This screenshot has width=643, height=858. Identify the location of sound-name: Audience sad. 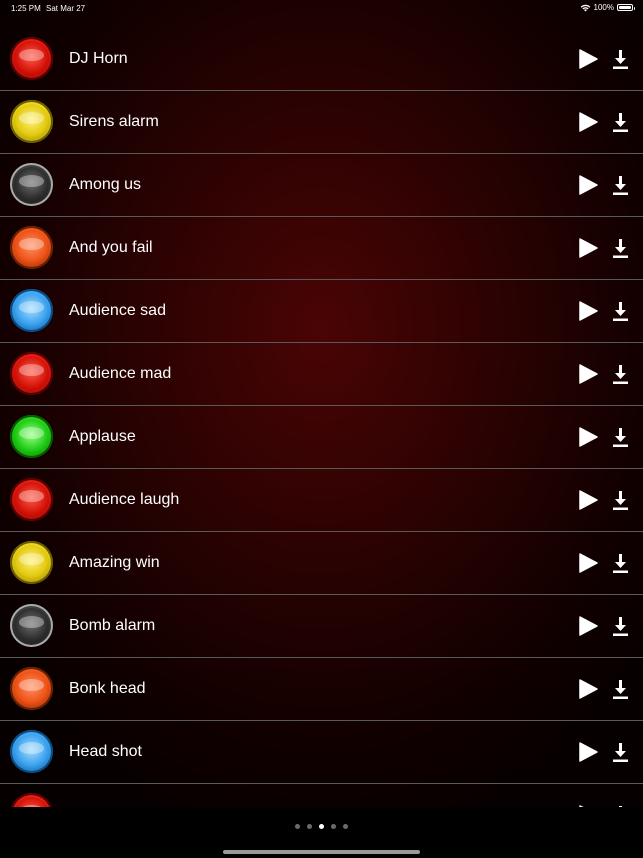
(117, 310).